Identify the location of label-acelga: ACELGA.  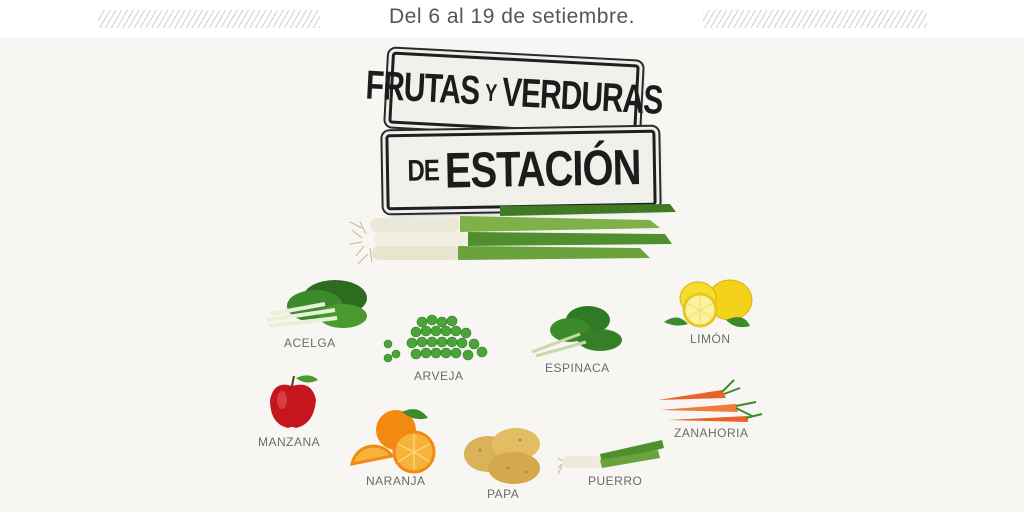
(310, 343).